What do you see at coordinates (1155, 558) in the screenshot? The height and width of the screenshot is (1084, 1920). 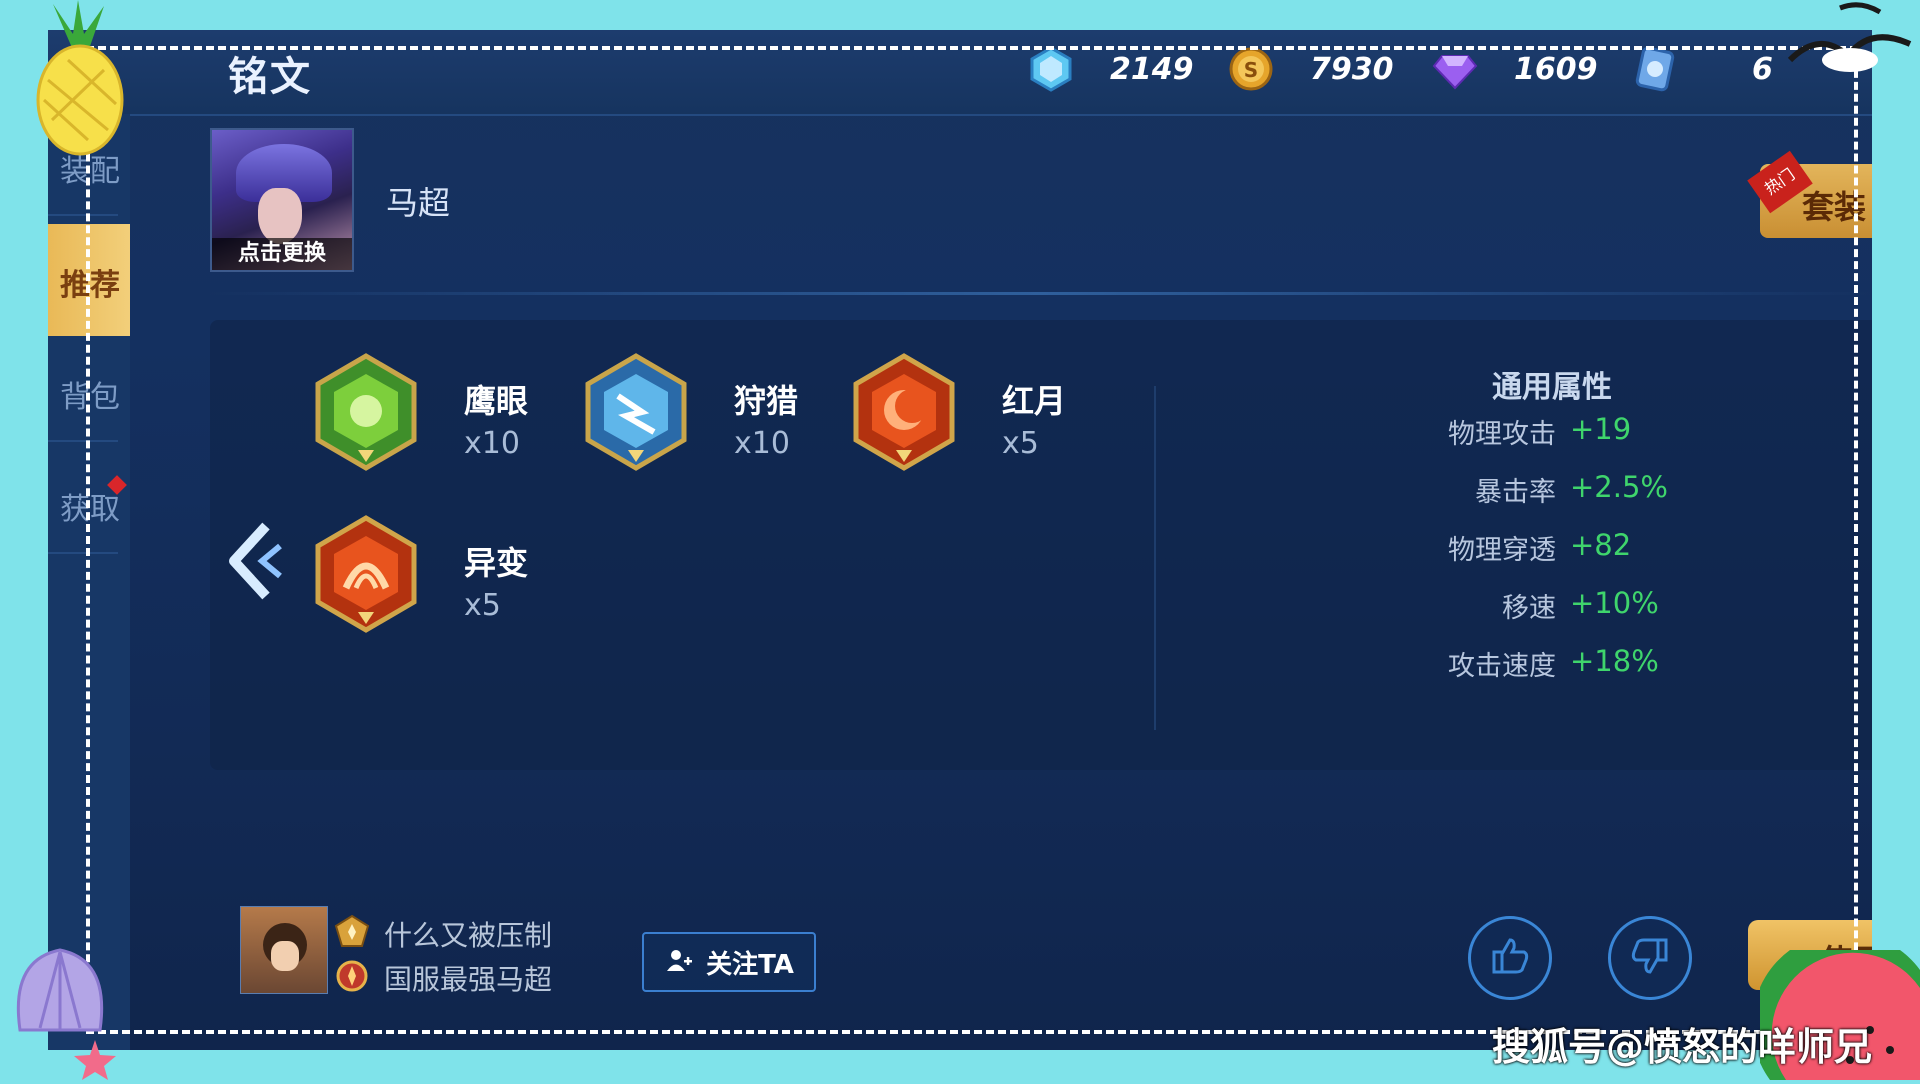 I see `panel-divider` at bounding box center [1155, 558].